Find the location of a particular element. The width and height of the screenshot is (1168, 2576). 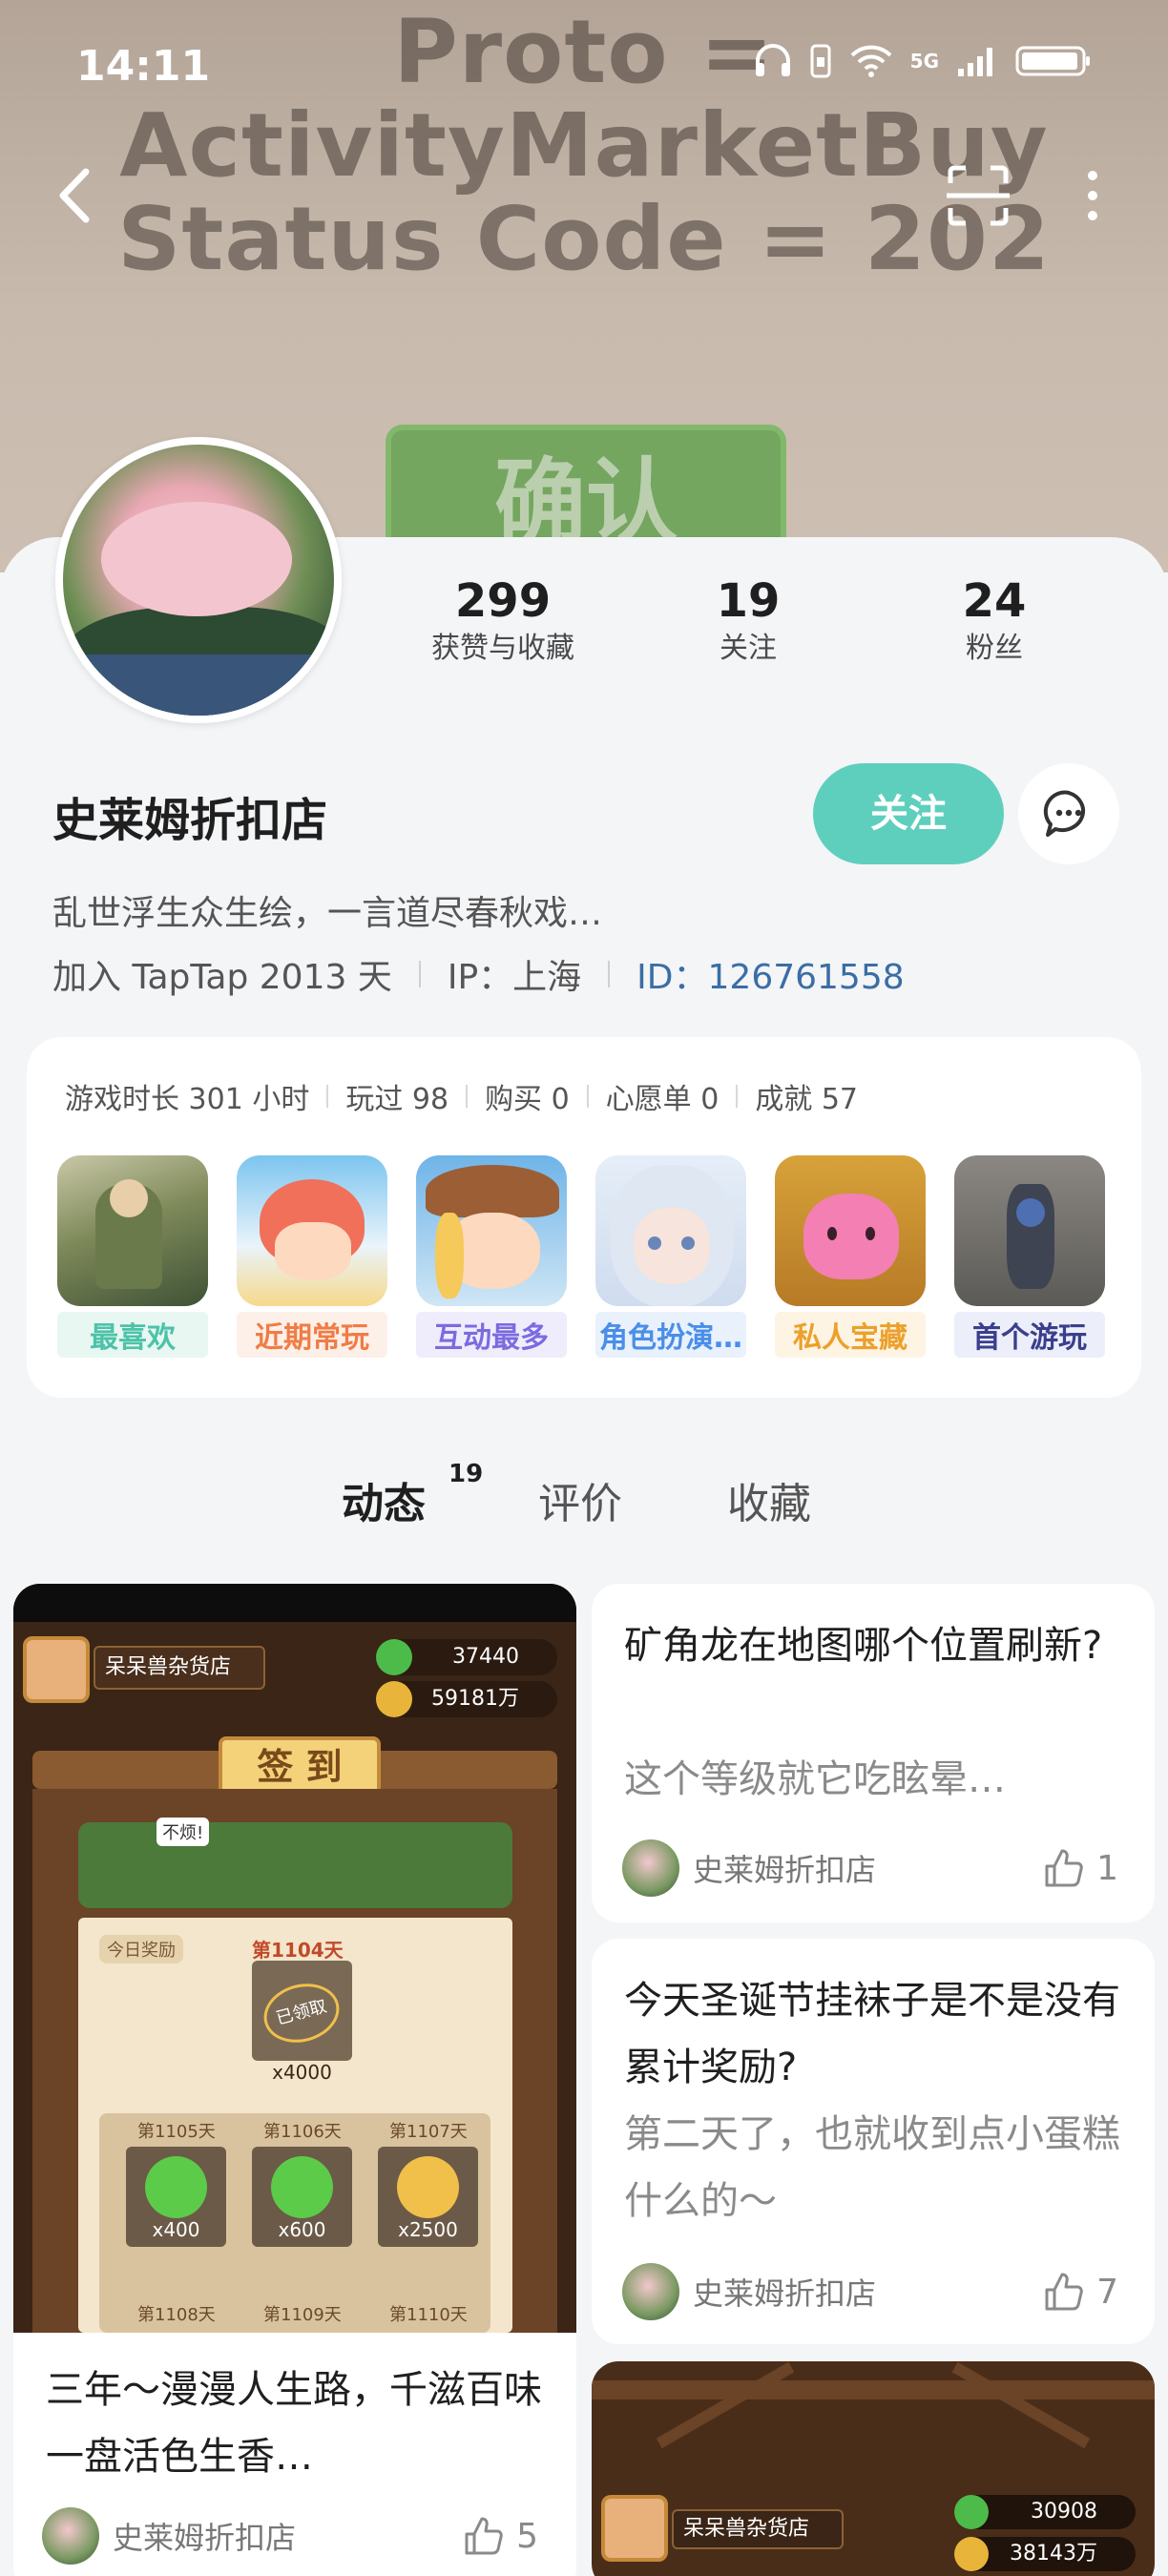

scan-button is located at coordinates (978, 195).